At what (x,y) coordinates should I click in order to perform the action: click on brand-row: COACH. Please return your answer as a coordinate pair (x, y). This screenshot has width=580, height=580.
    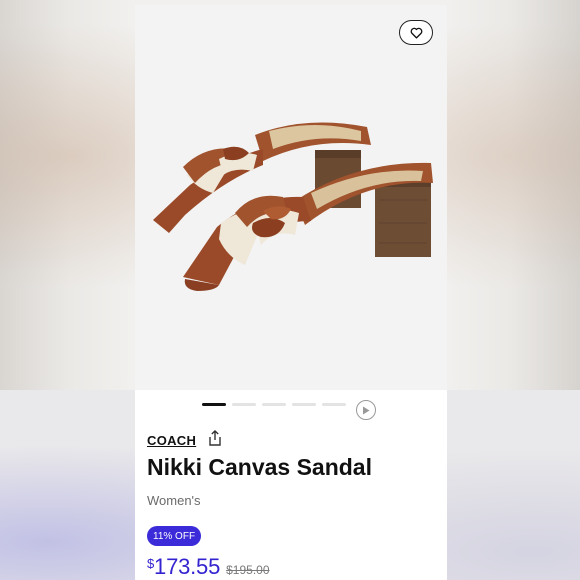
    Looking at the image, I should click on (184, 440).